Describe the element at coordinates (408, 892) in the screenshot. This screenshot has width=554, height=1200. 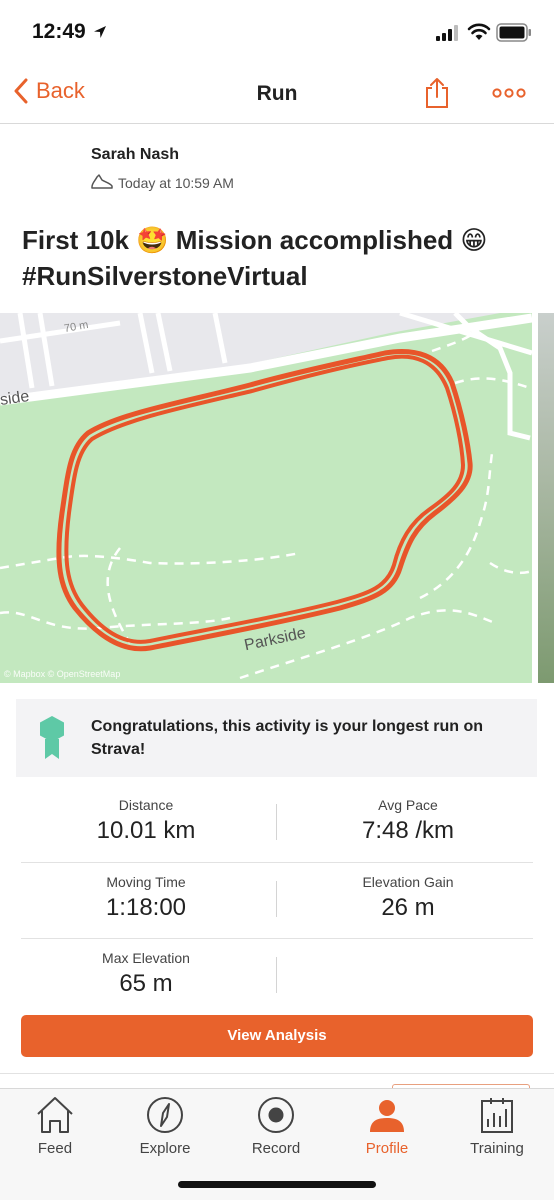
I see `stat-elevation-gain: Elevation Gain 26 m` at that location.